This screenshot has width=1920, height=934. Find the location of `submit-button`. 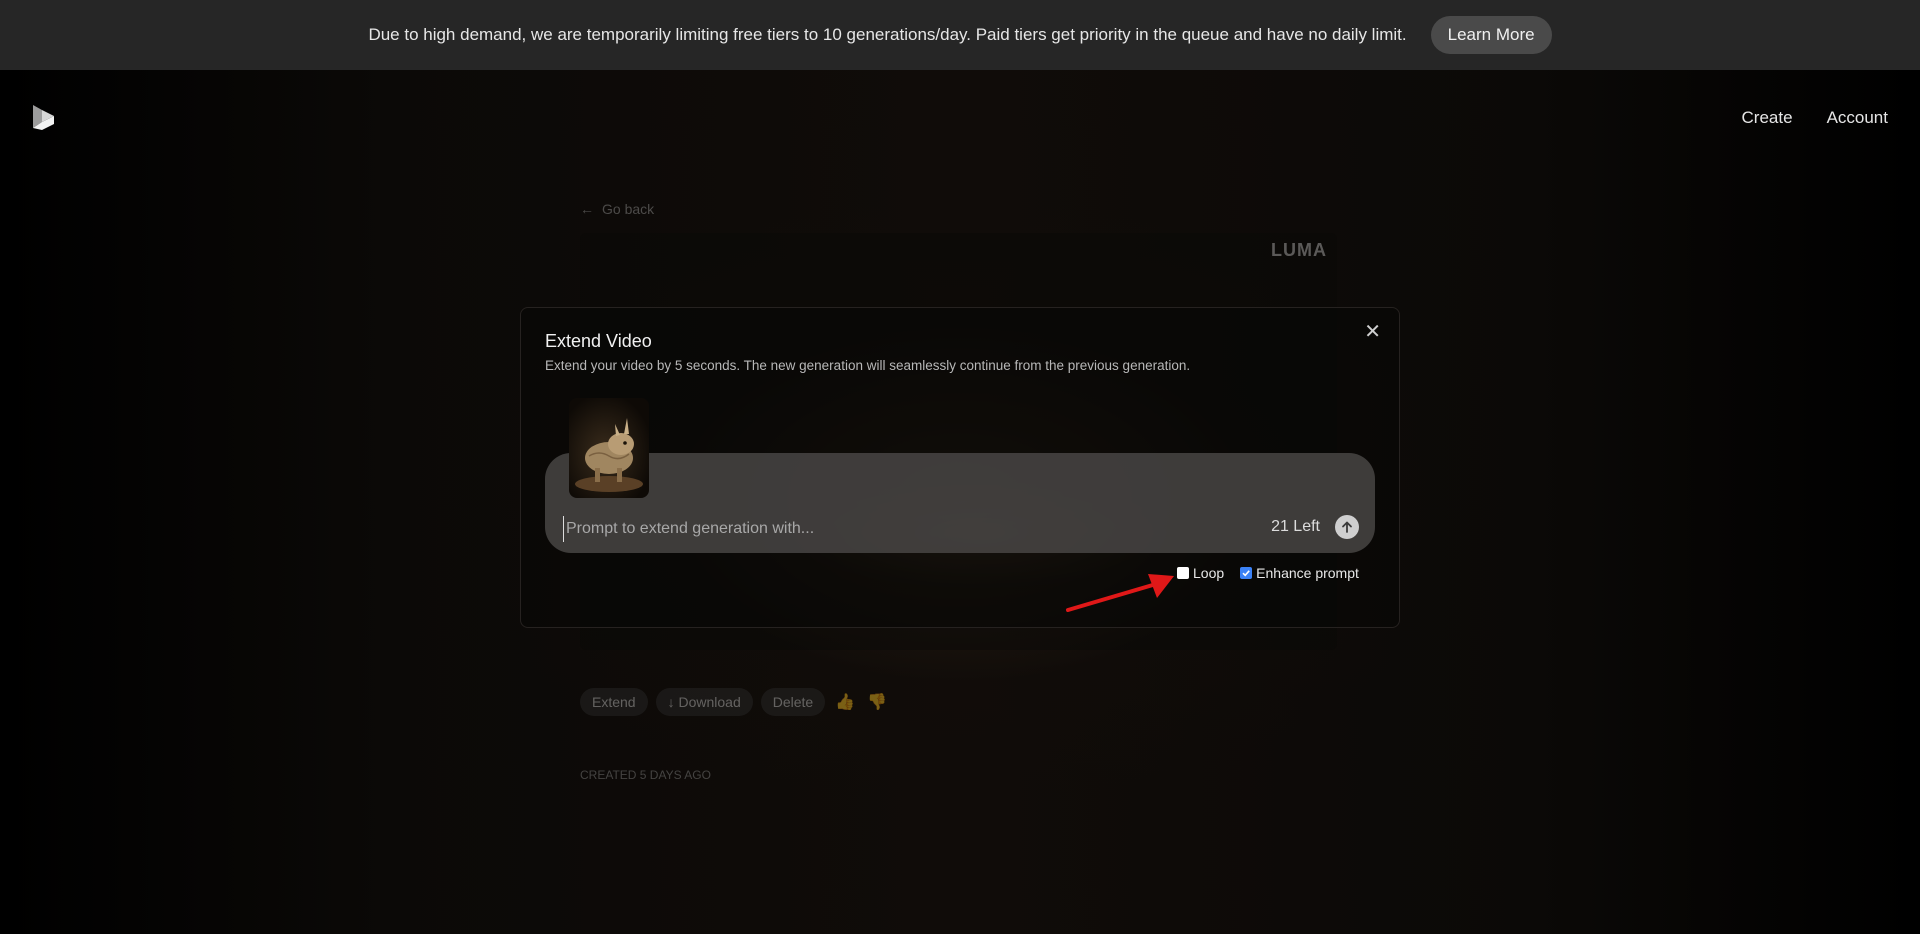

submit-button is located at coordinates (1347, 527).